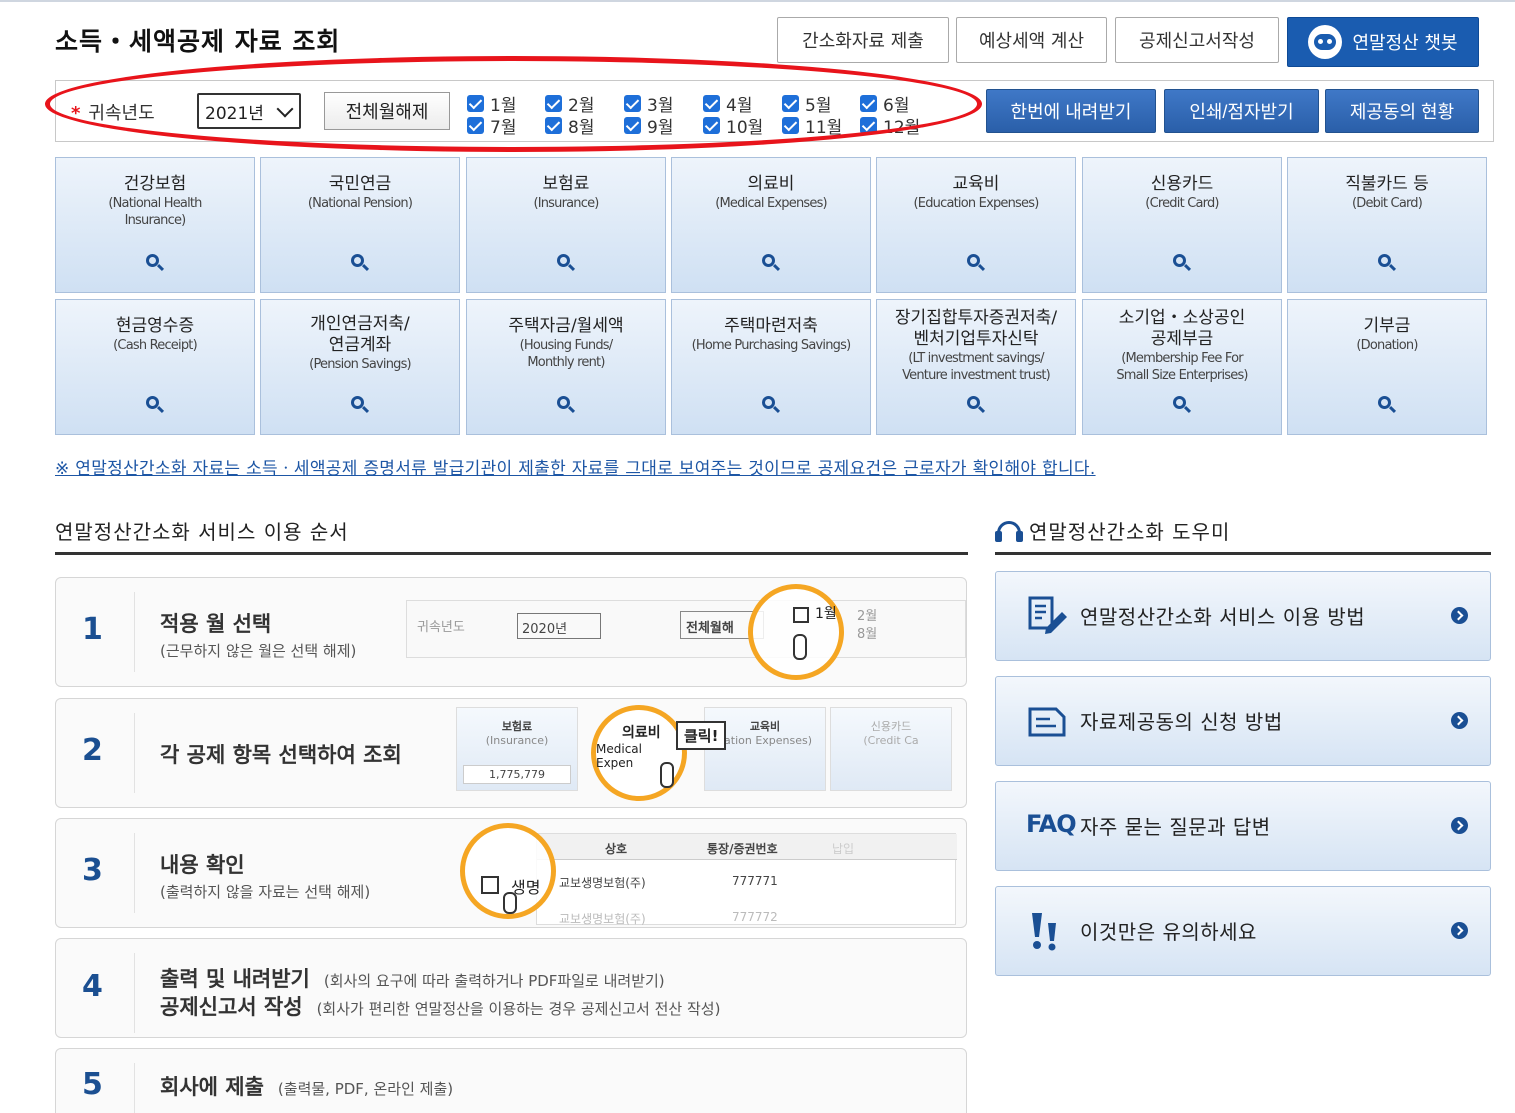  Describe the element at coordinates (1241, 111) in the screenshot. I see `print-braille-button: 인쇄/점자받기` at that location.